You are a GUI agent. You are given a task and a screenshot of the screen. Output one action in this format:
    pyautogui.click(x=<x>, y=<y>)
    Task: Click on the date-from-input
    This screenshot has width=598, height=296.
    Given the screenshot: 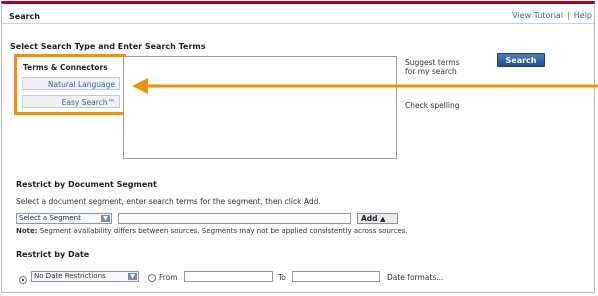 What is the action you would take?
    pyautogui.click(x=228, y=276)
    